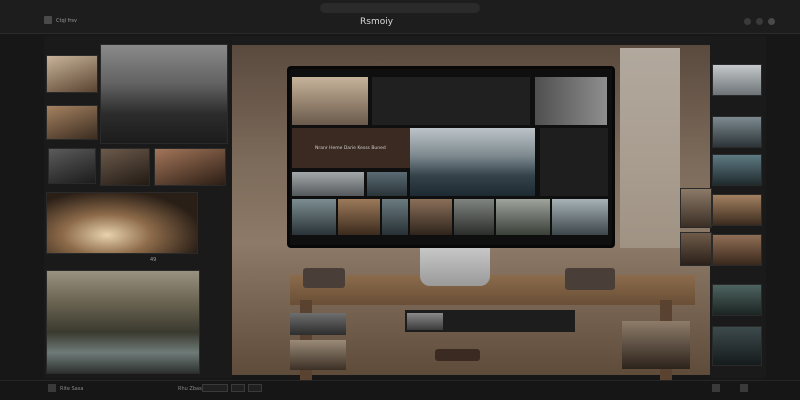 The height and width of the screenshot is (400, 800). I want to click on close-icon, so click(771, 21).